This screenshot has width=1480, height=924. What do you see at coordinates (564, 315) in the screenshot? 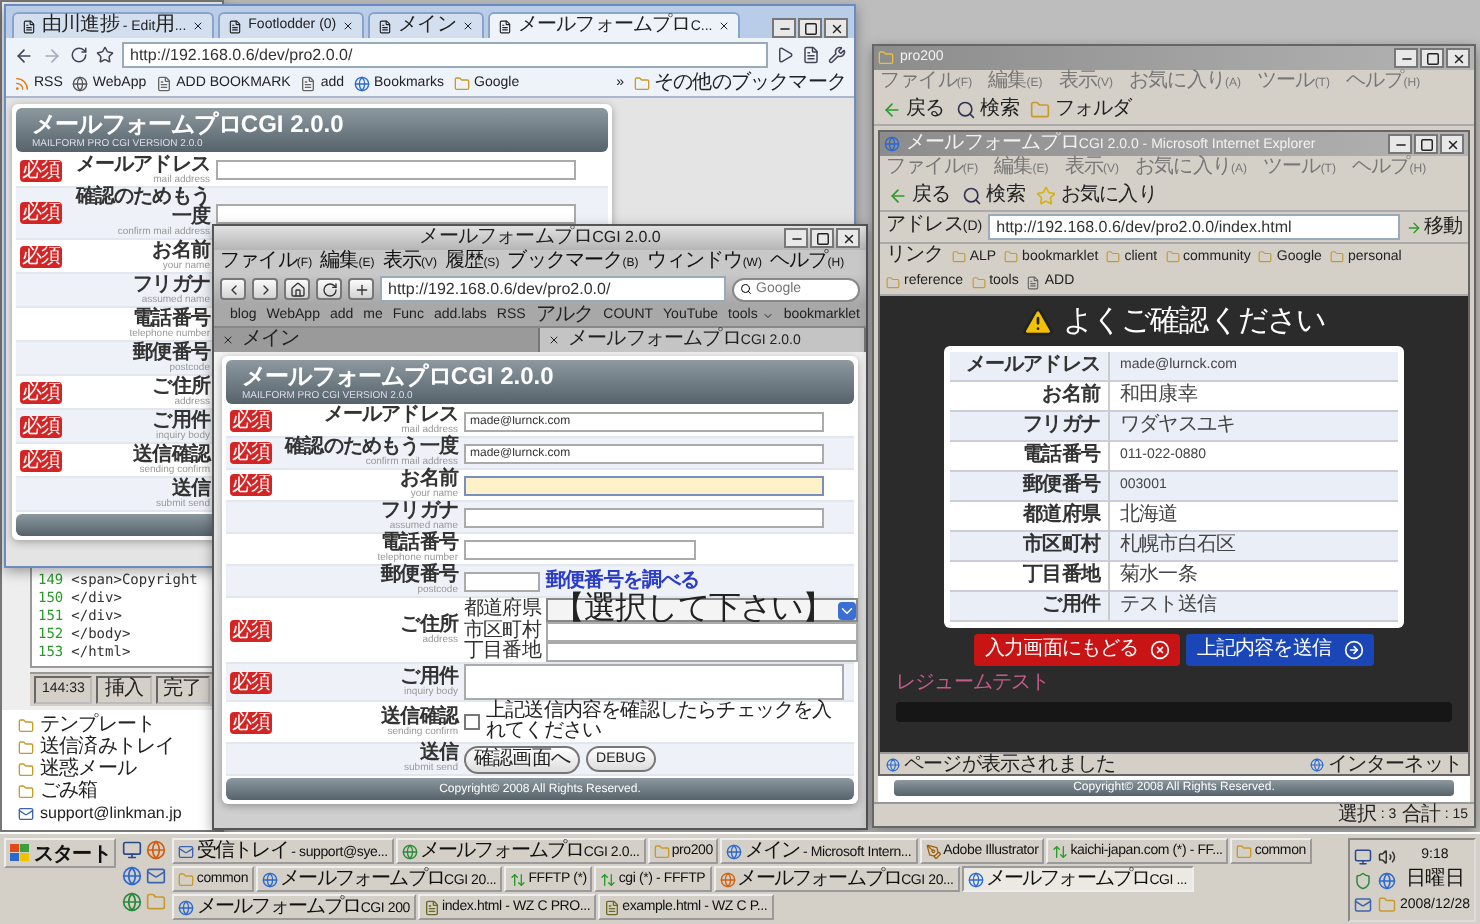
I see `bookmark-item: アルク` at bounding box center [564, 315].